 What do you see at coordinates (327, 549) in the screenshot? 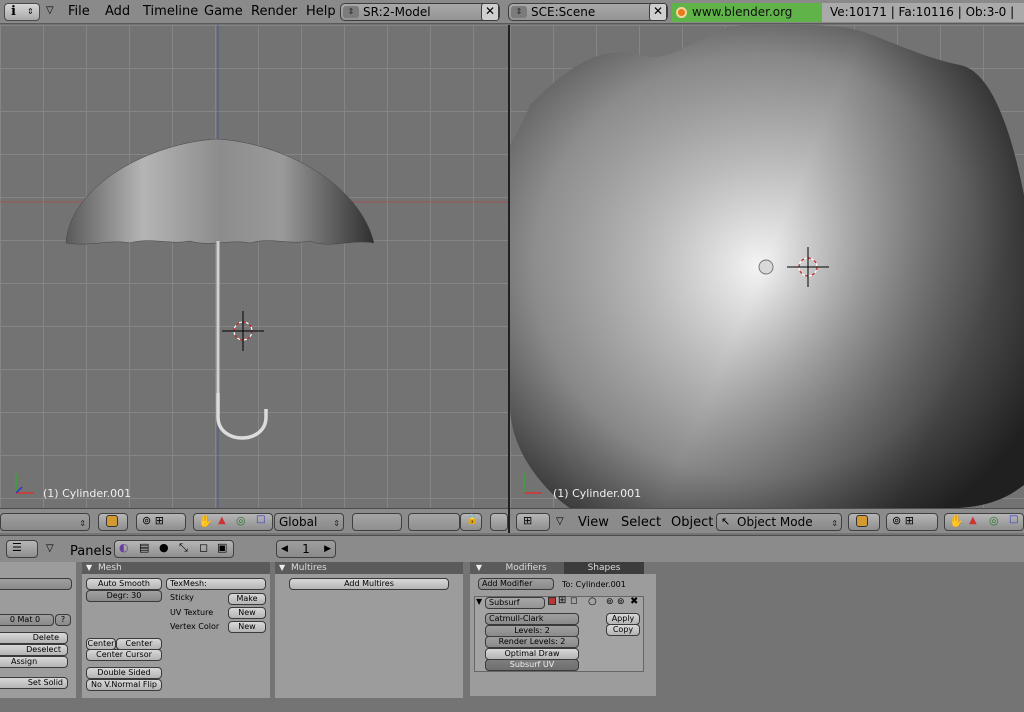
I see `chevron-right-icon: ▶` at bounding box center [327, 549].